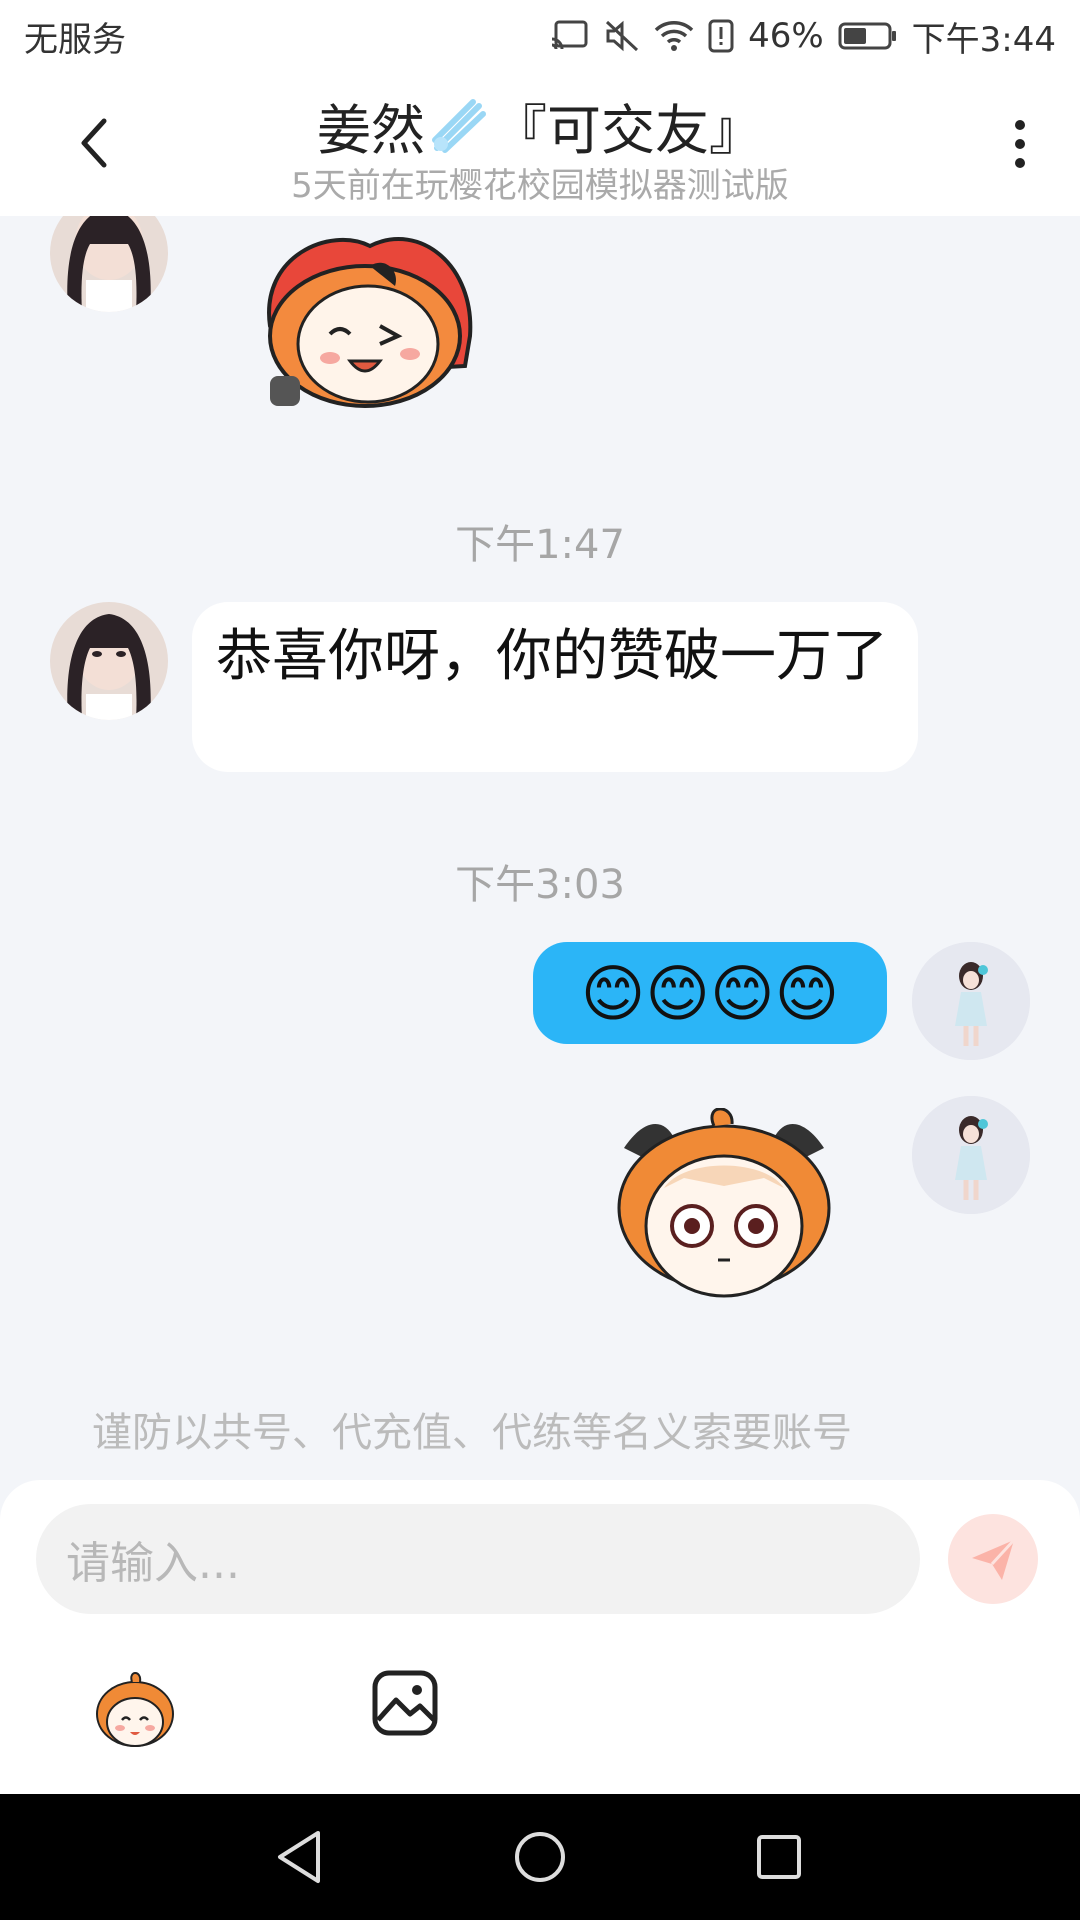  What do you see at coordinates (867, 36) in the screenshot?
I see `battery-icon` at bounding box center [867, 36].